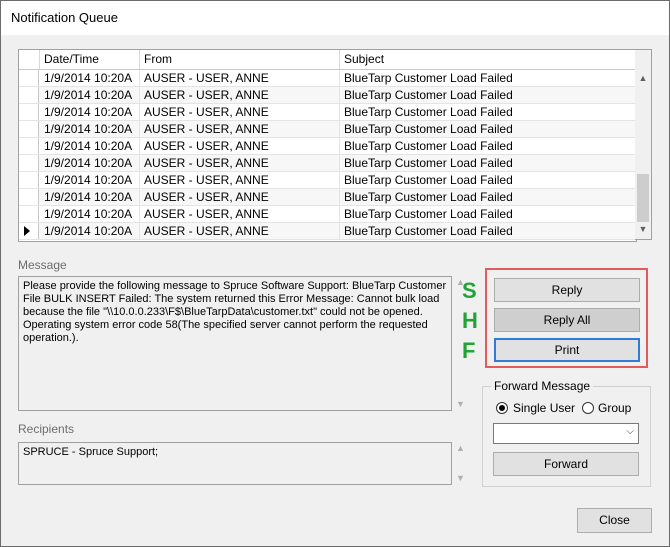 This screenshot has width=670, height=547. I want to click on single-user-label: Single User, so click(544, 408).